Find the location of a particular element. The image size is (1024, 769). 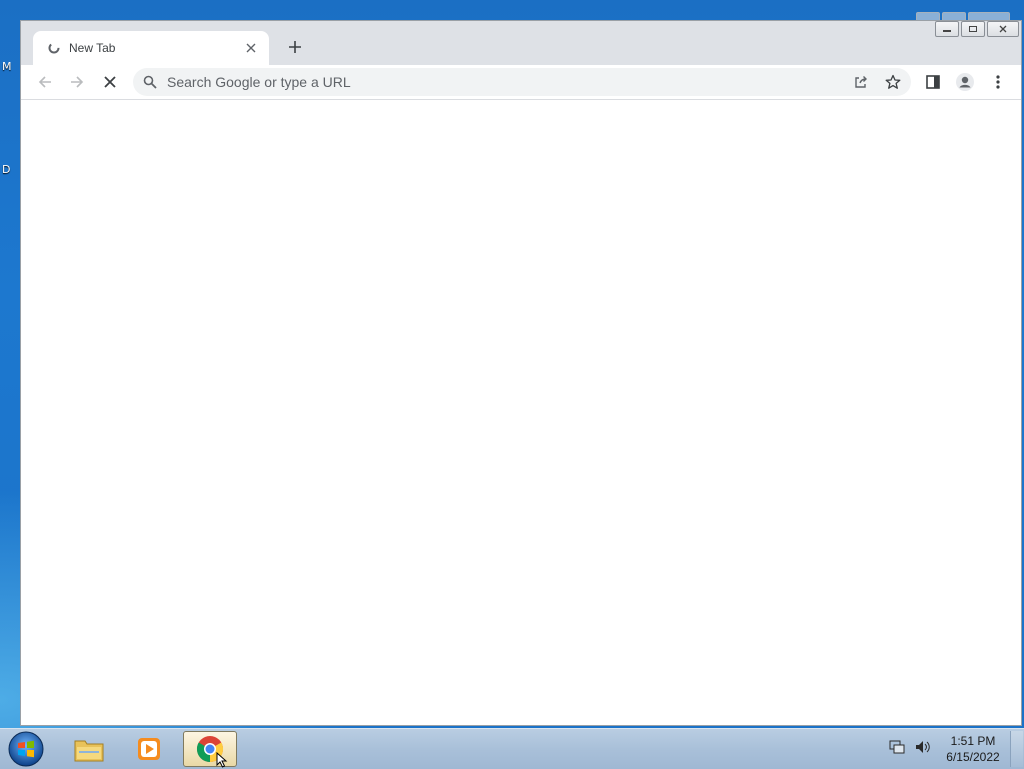

clock-time: 1:51 PM is located at coordinates (973, 741).